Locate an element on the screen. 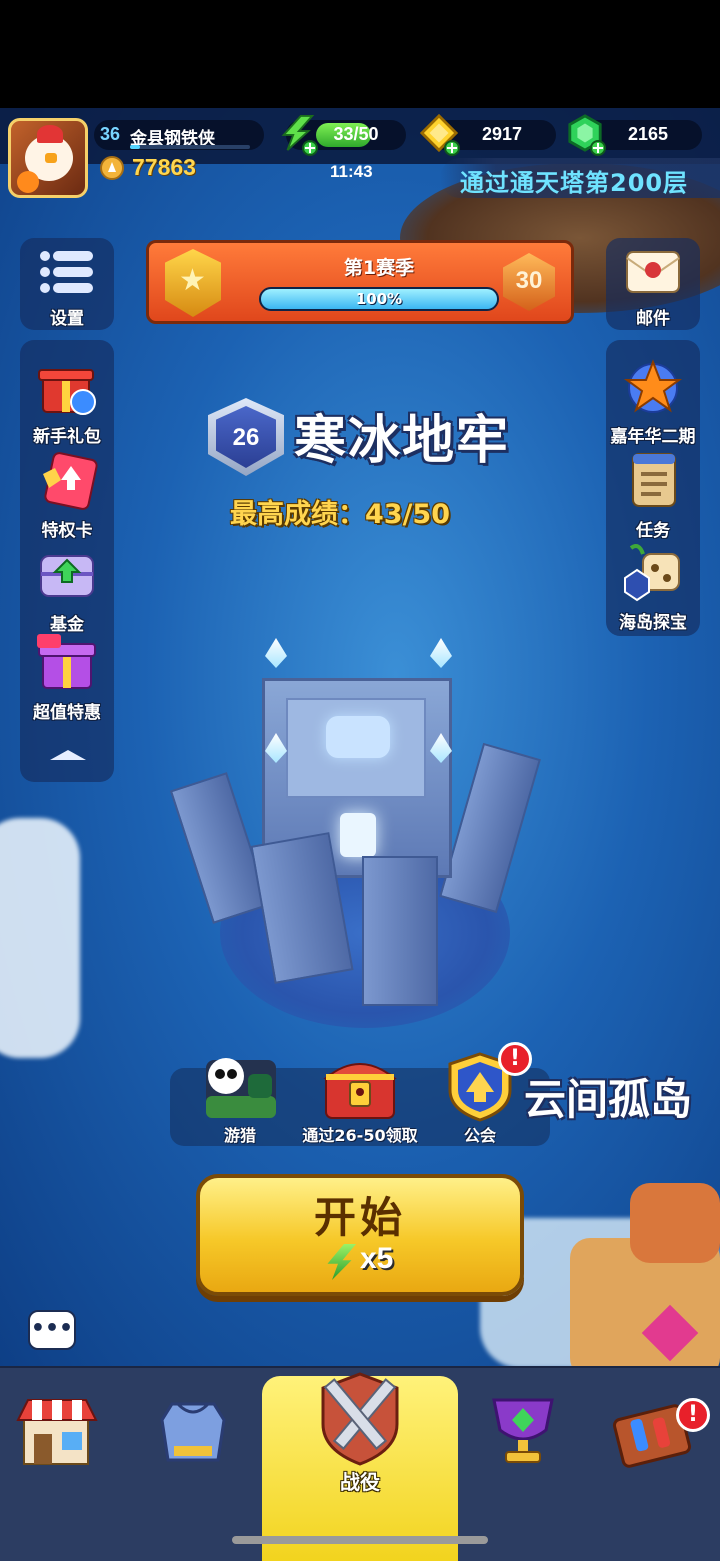 The width and height of the screenshot is (720, 1561). lightning-energy-icon is located at coordinates (341, 1262).